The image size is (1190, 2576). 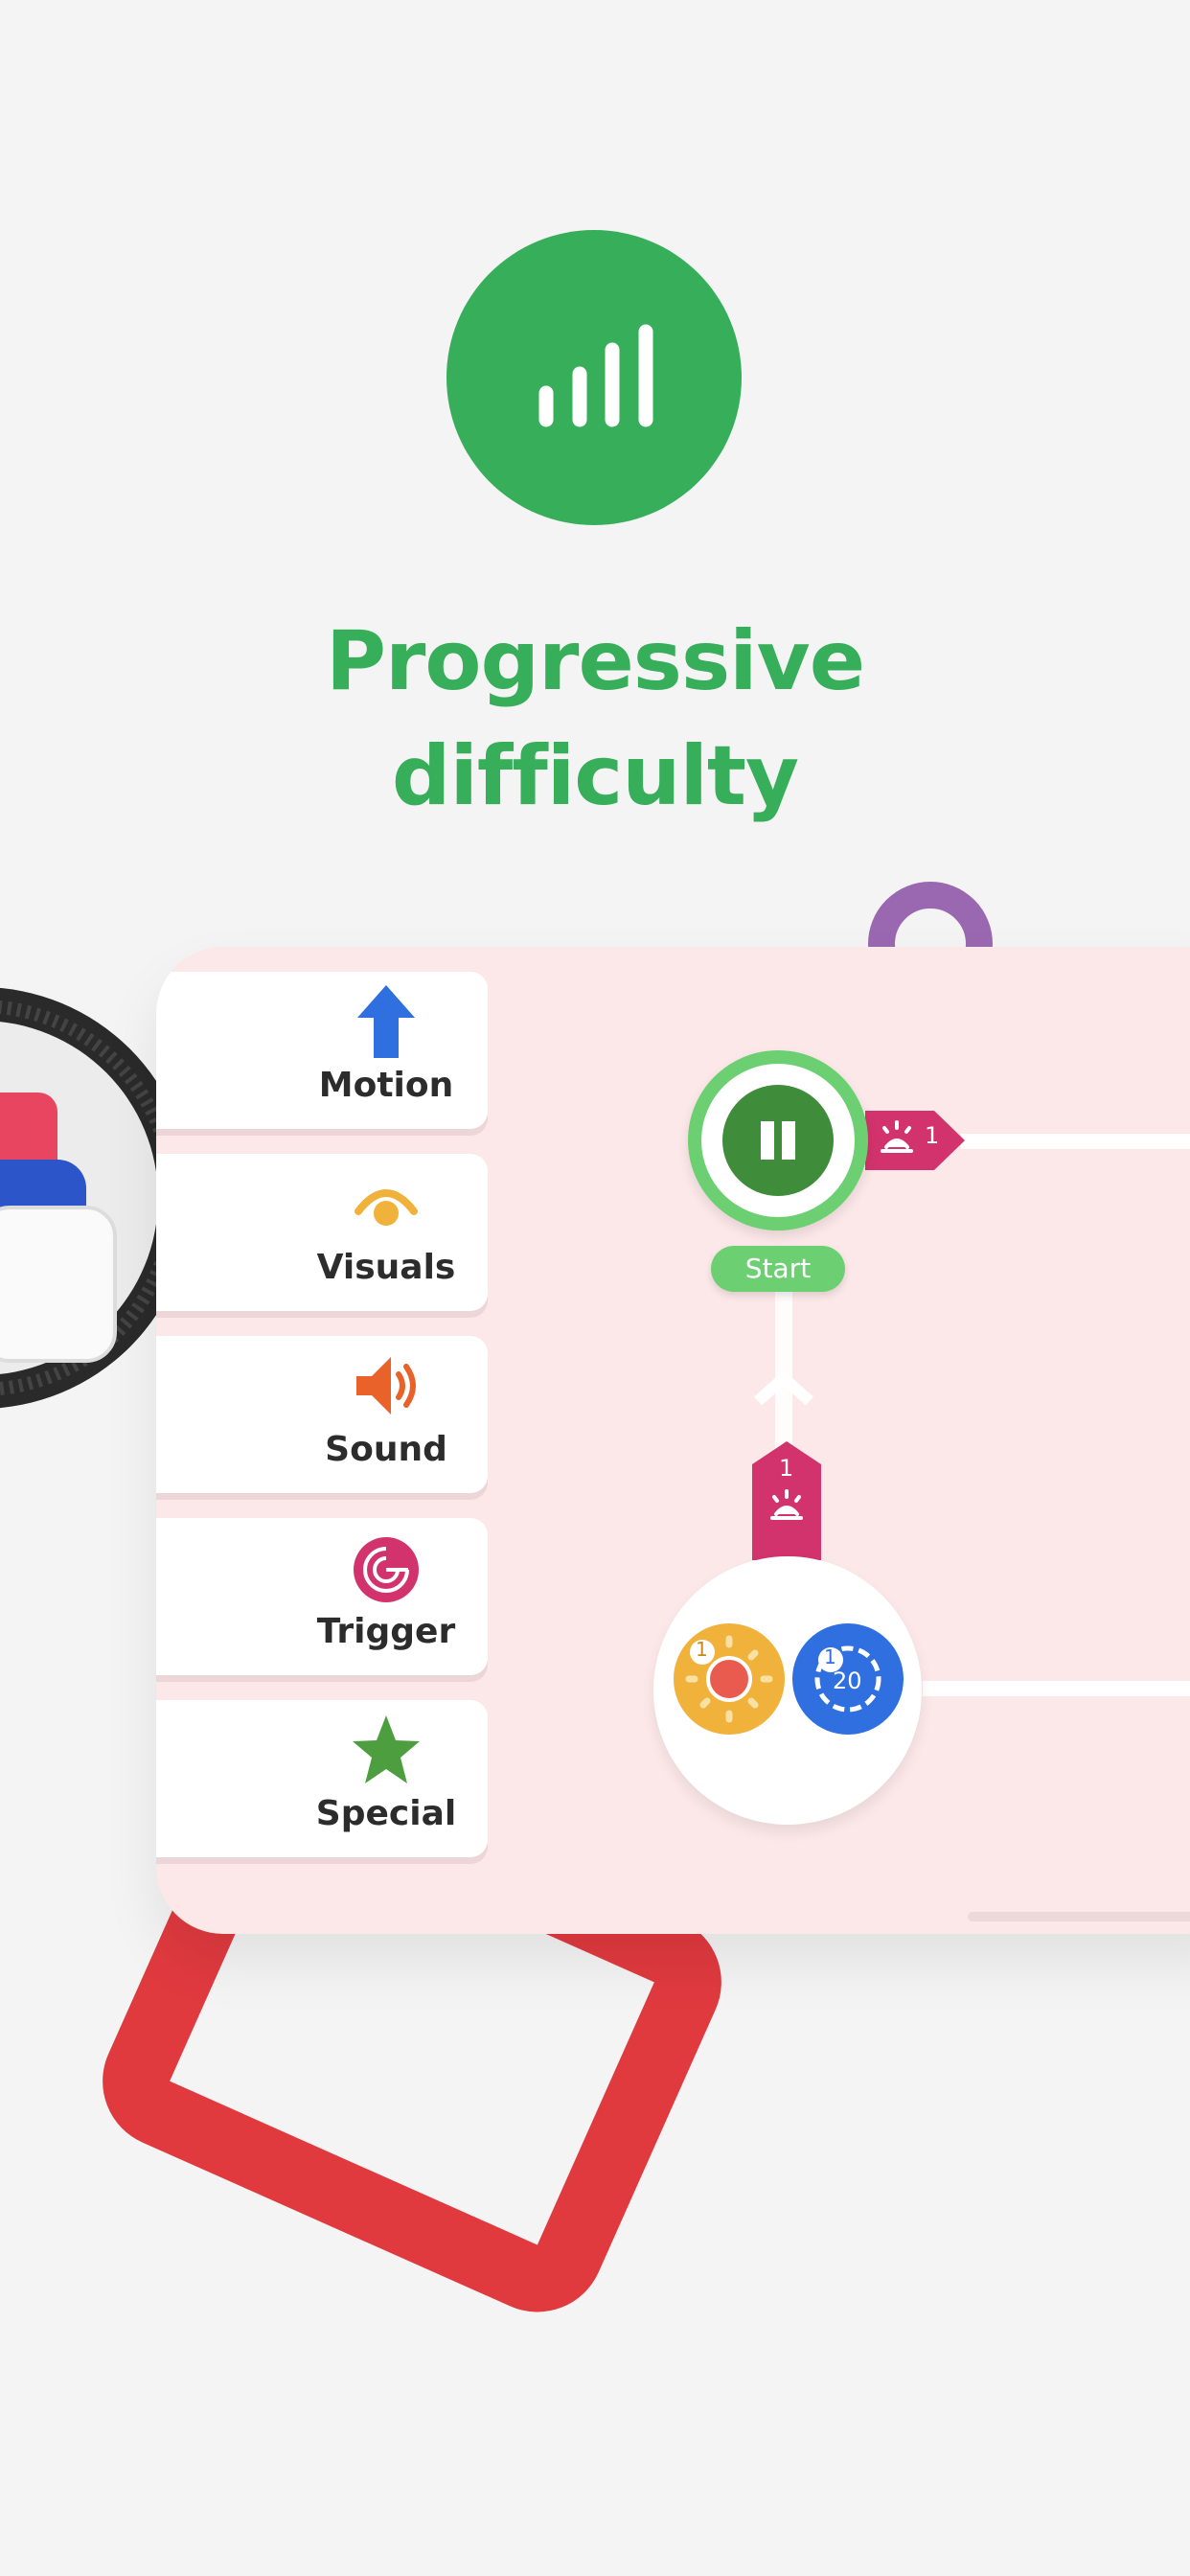 I want to click on title-line-1: Progressive, so click(x=595, y=661).